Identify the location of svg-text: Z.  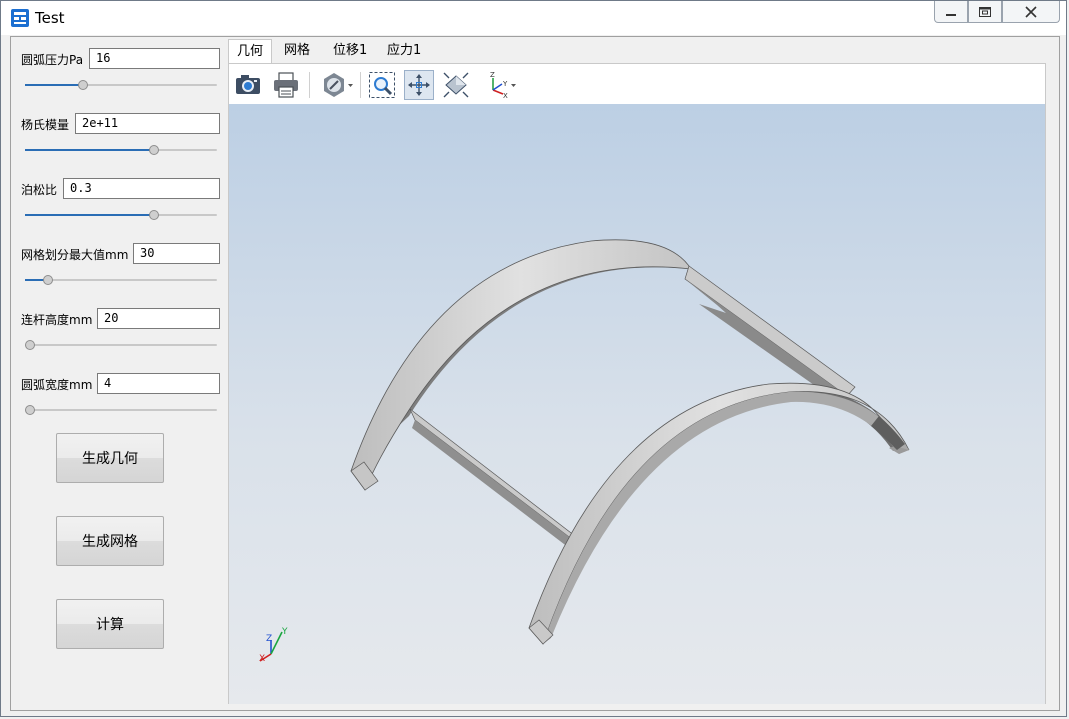
(492, 75).